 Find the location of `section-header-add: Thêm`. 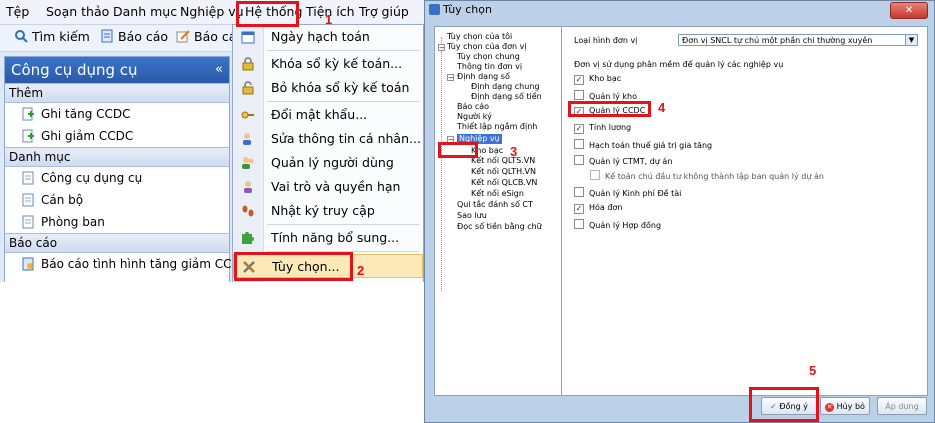

section-header-add: Thêm is located at coordinates (117, 93).